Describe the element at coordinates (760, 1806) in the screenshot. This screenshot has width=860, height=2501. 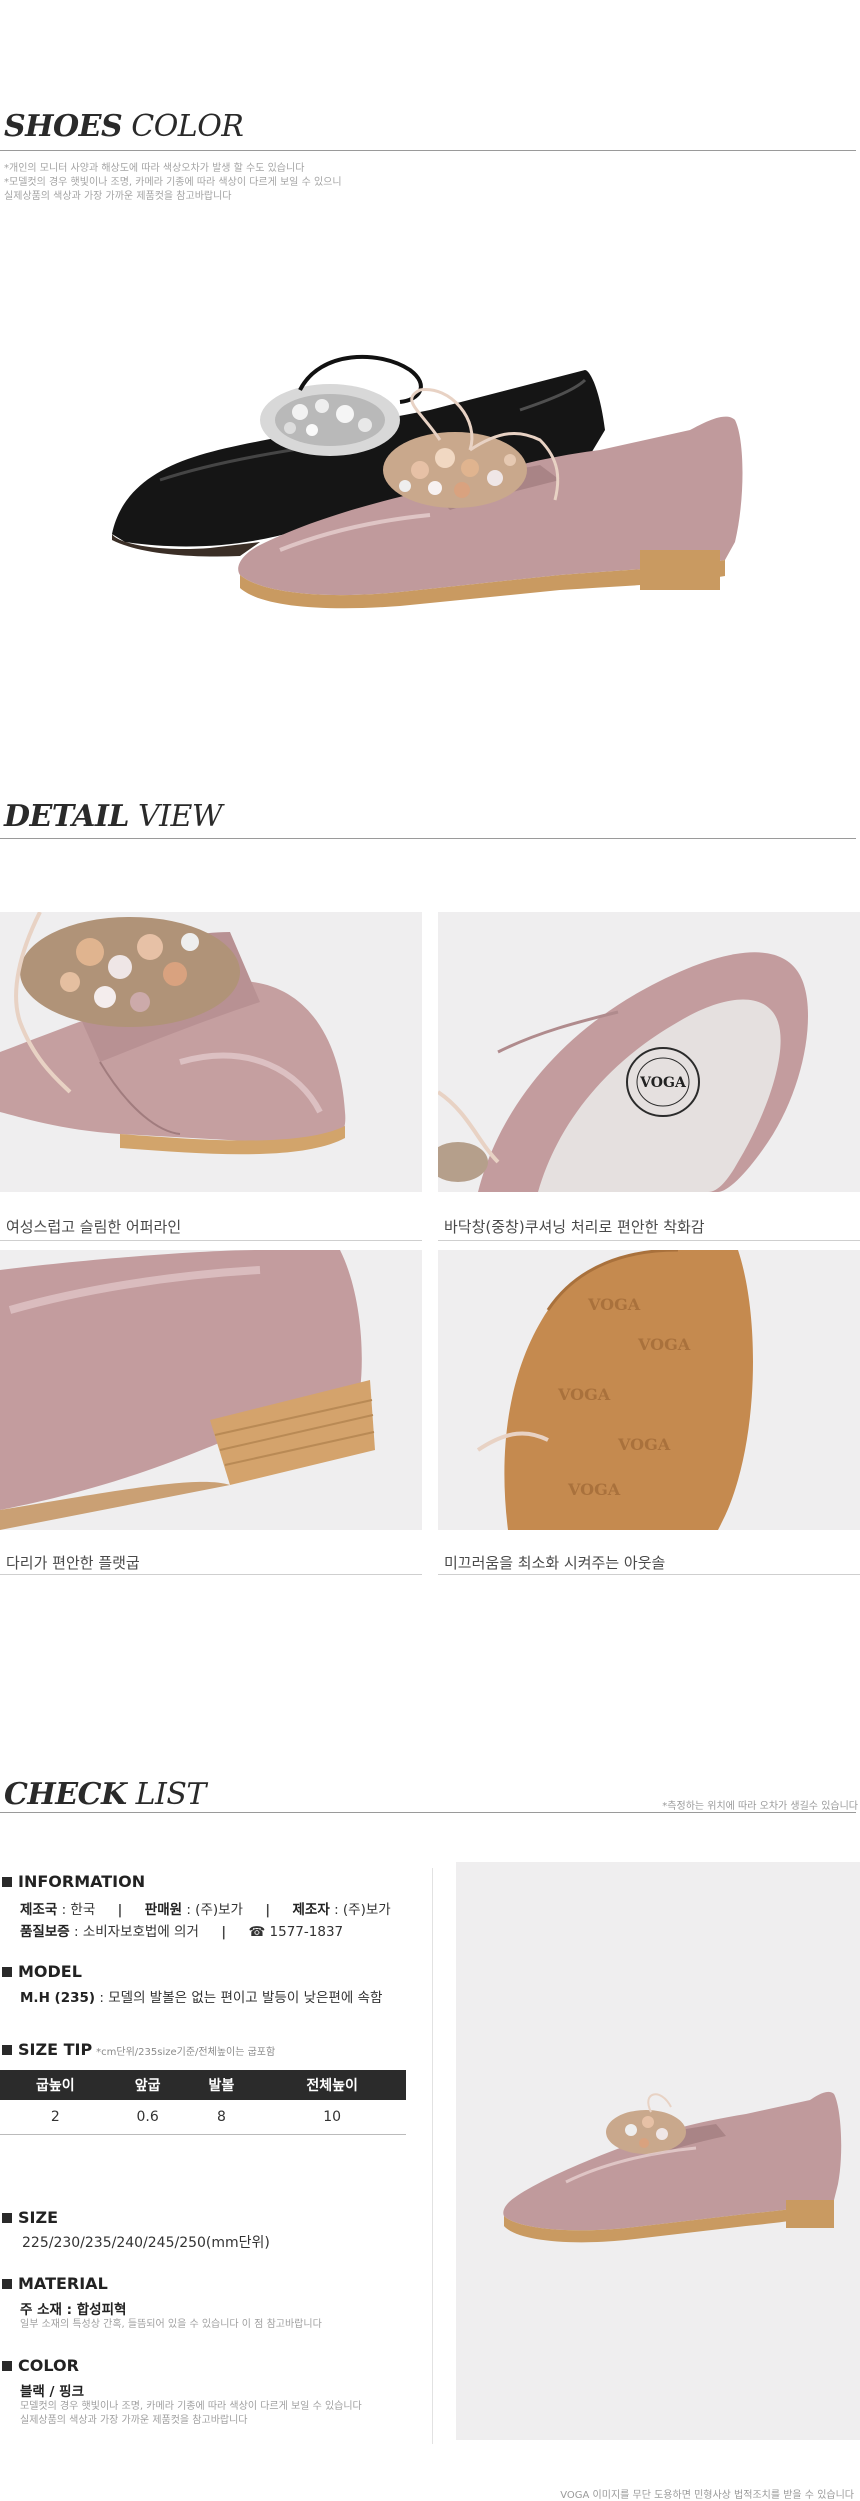
I see `measure-note: *측정하는 위치에 따라 오차가 생길수 있습니다` at that location.